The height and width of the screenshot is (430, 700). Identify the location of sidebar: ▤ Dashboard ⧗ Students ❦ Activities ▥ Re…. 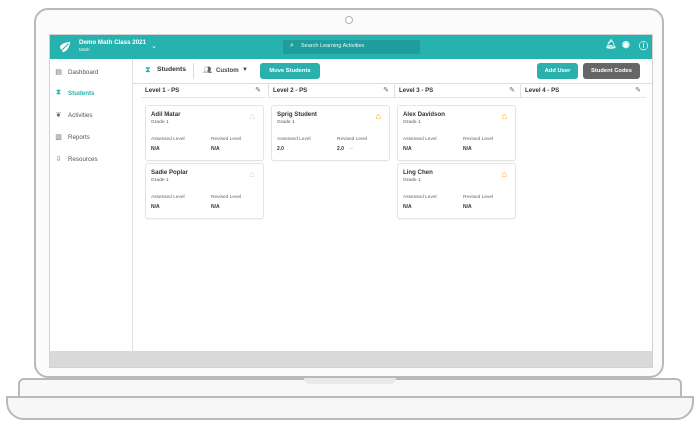
(91, 205).